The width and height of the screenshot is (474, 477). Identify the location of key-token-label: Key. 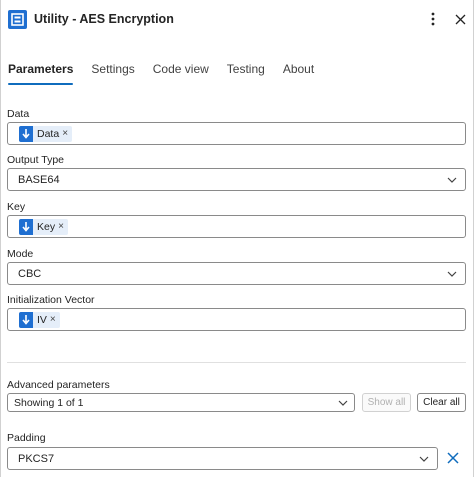
(46, 226).